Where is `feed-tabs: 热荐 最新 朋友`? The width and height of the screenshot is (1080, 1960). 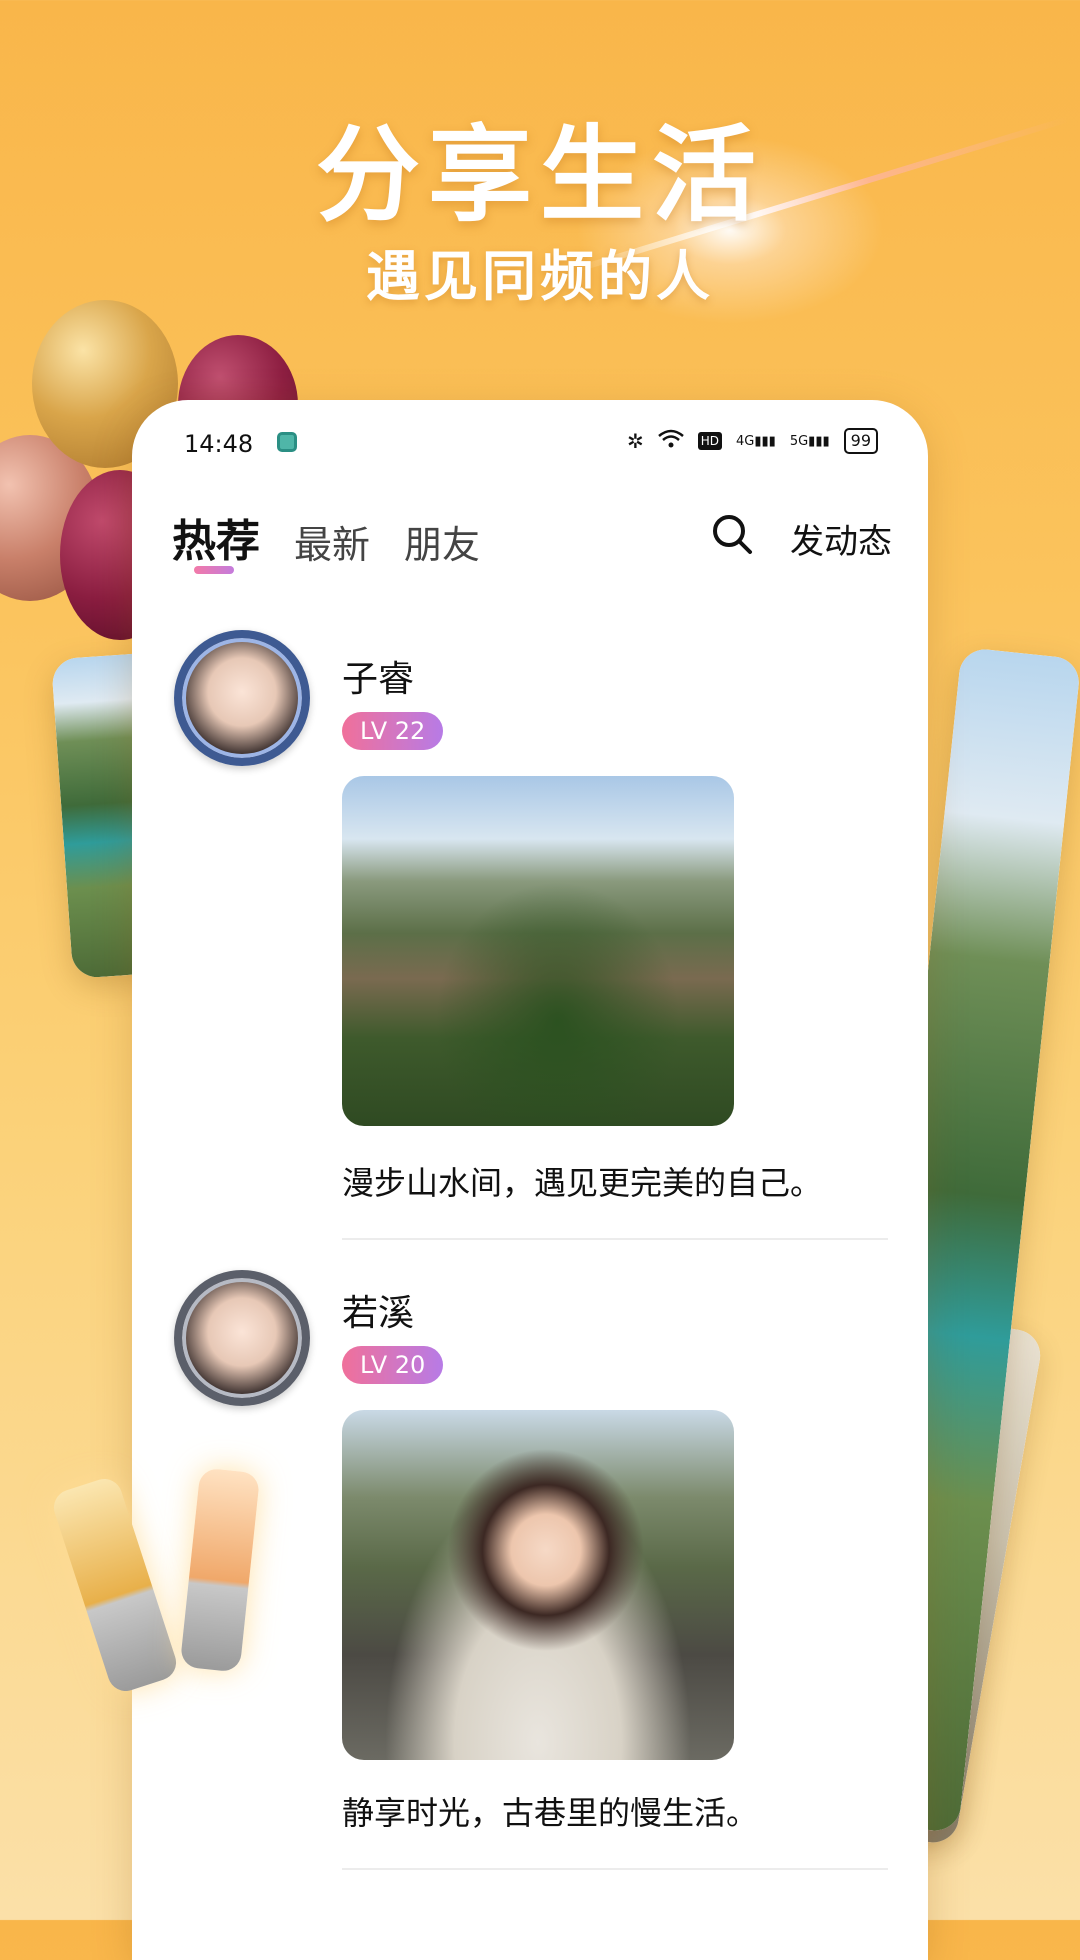 feed-tabs: 热荐 最新 朋友 is located at coordinates (326, 537).